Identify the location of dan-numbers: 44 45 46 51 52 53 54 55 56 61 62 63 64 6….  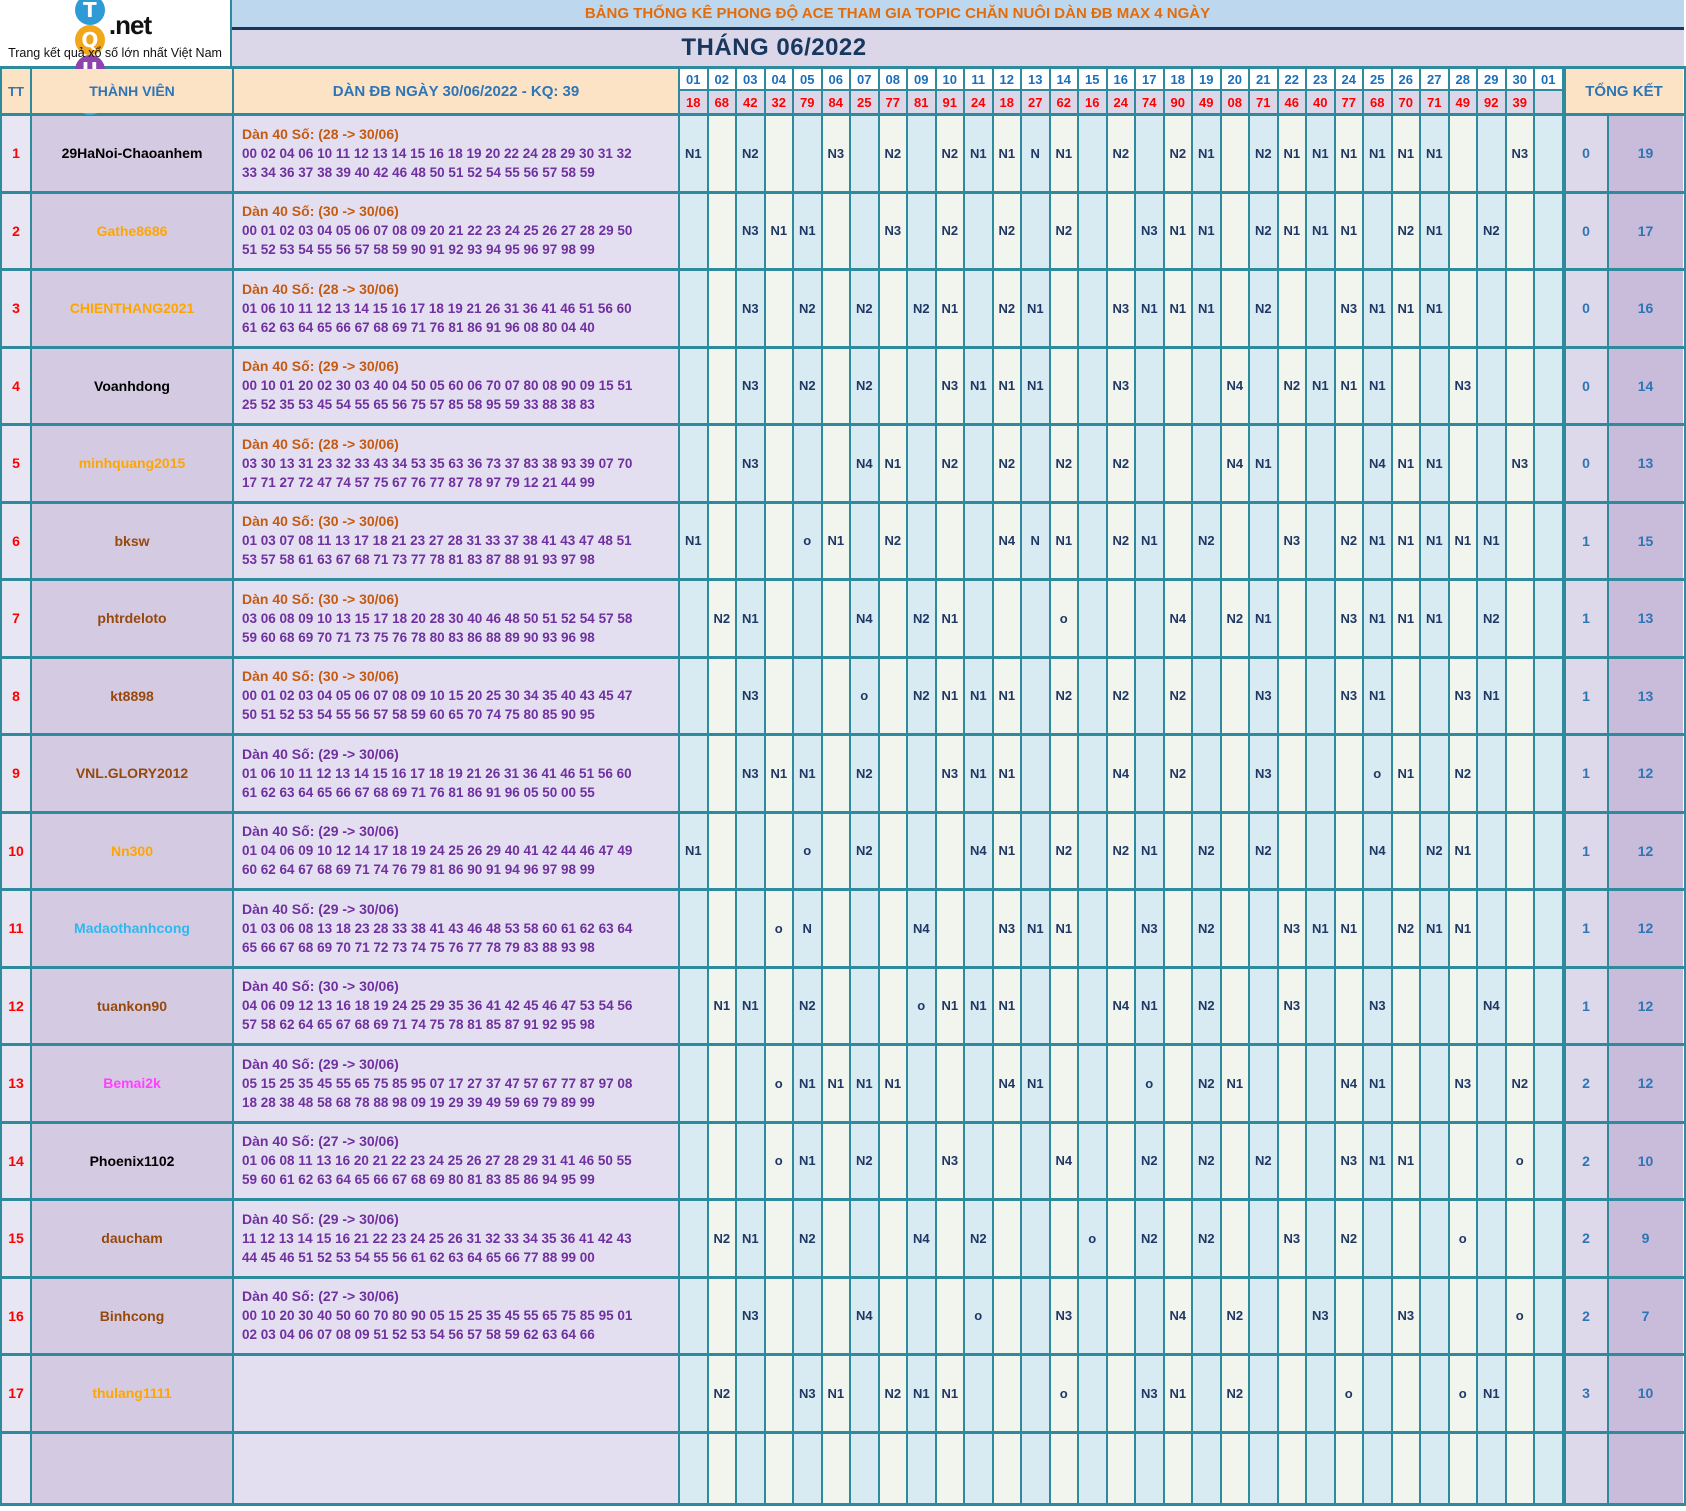
(418, 1257).